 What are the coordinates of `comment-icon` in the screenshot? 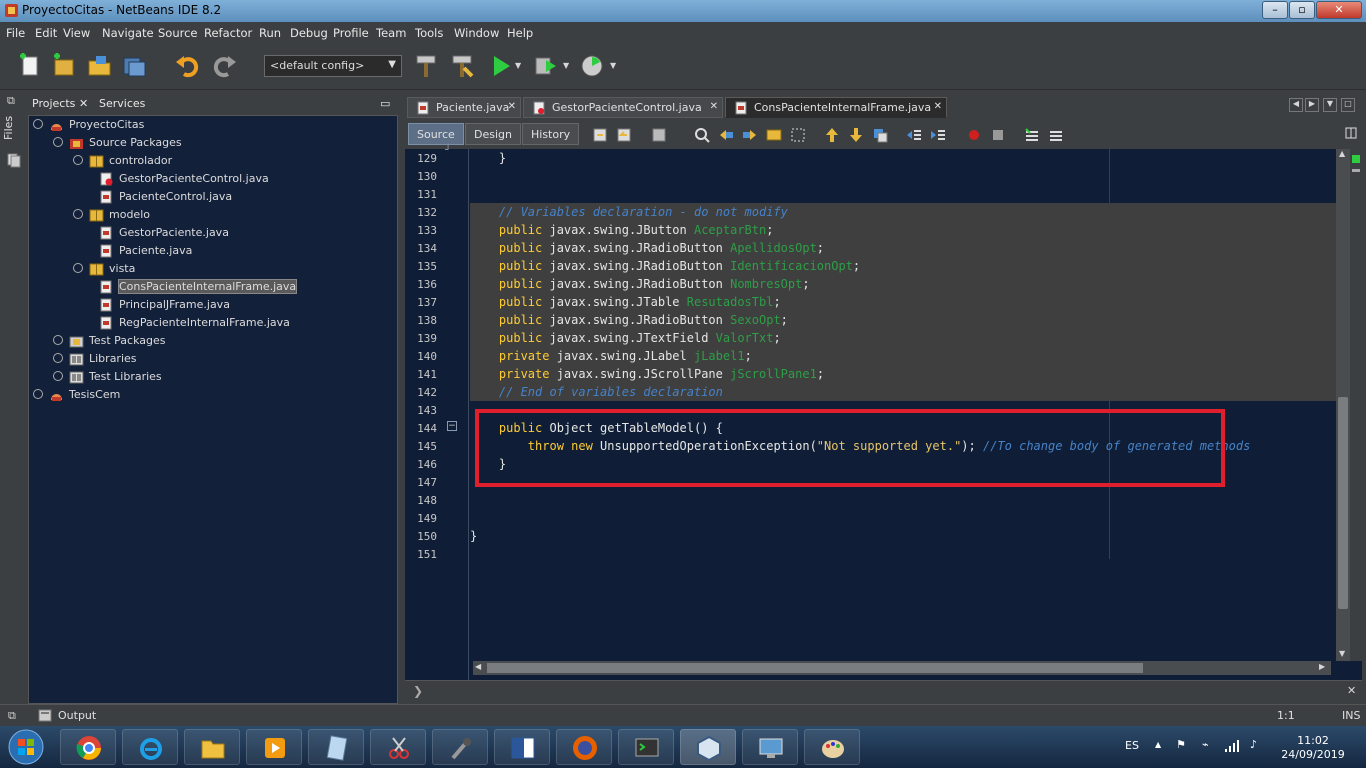 It's located at (1032, 135).